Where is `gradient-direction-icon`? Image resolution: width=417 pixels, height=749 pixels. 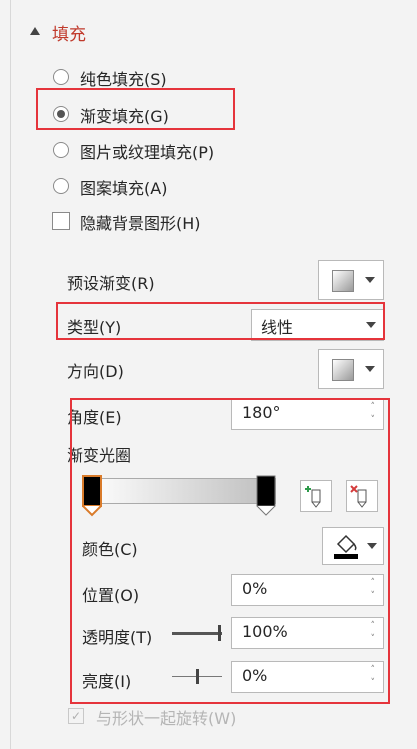 gradient-direction-icon is located at coordinates (343, 370).